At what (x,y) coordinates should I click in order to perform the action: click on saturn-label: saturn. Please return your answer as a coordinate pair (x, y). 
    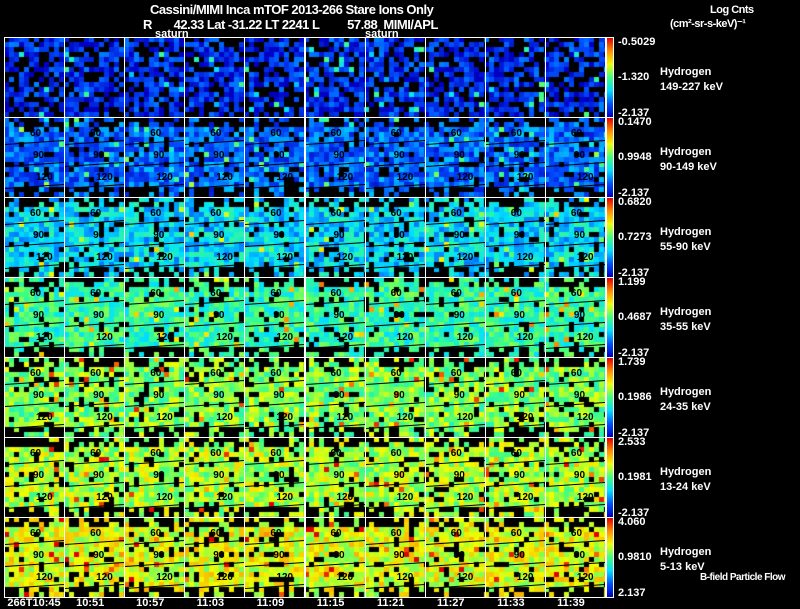
    Looking at the image, I should click on (172, 34).